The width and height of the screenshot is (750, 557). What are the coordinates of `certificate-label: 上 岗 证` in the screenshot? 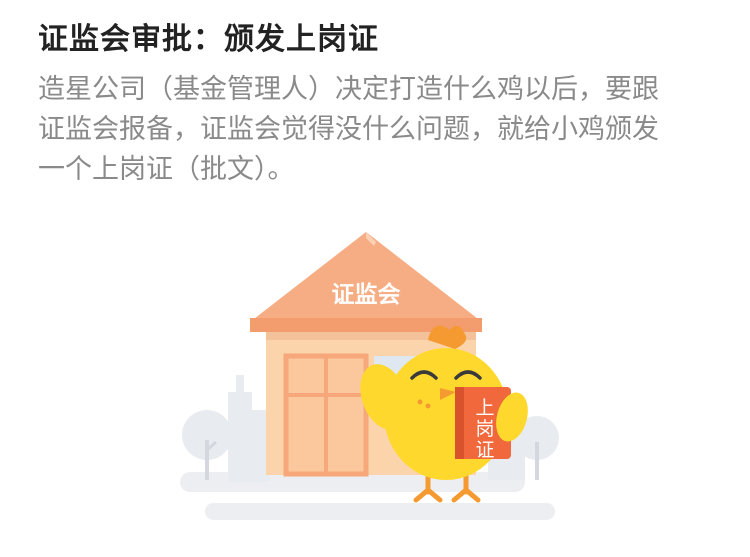 It's located at (484, 429).